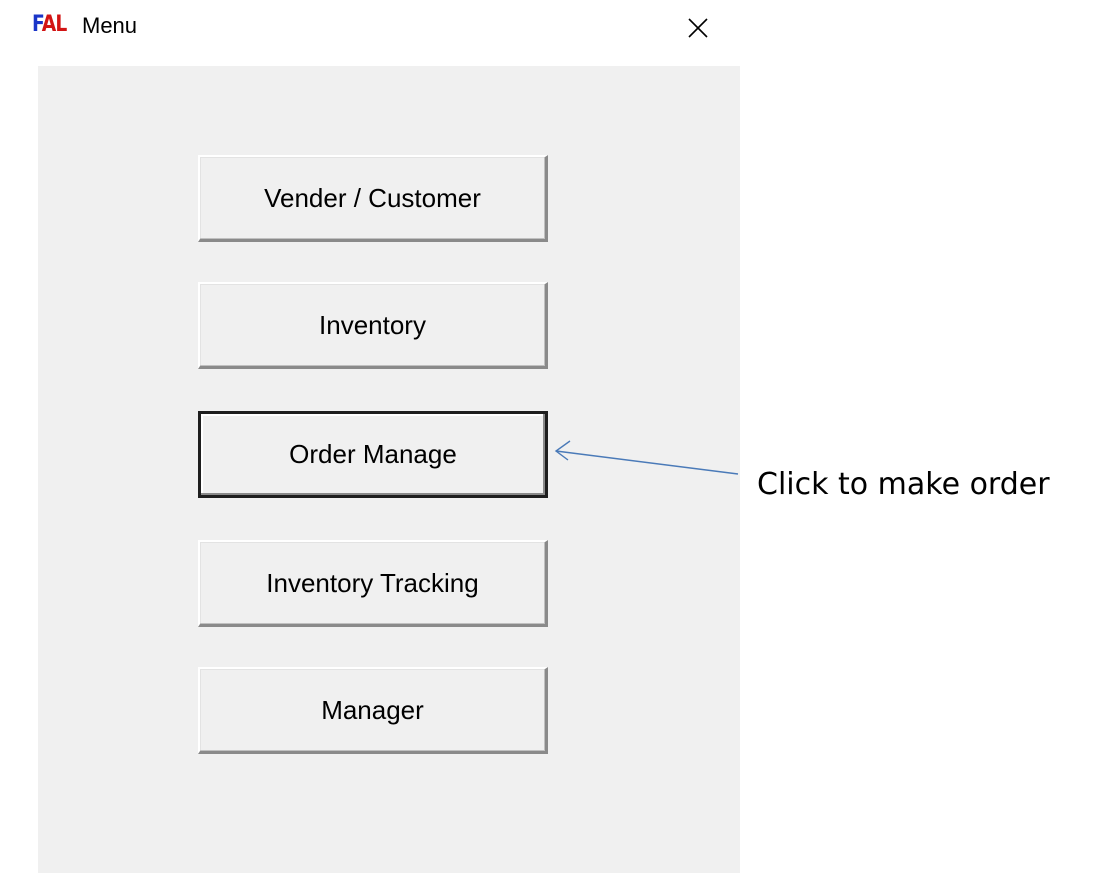  I want to click on app-logo-icon: FAL, so click(49, 24).